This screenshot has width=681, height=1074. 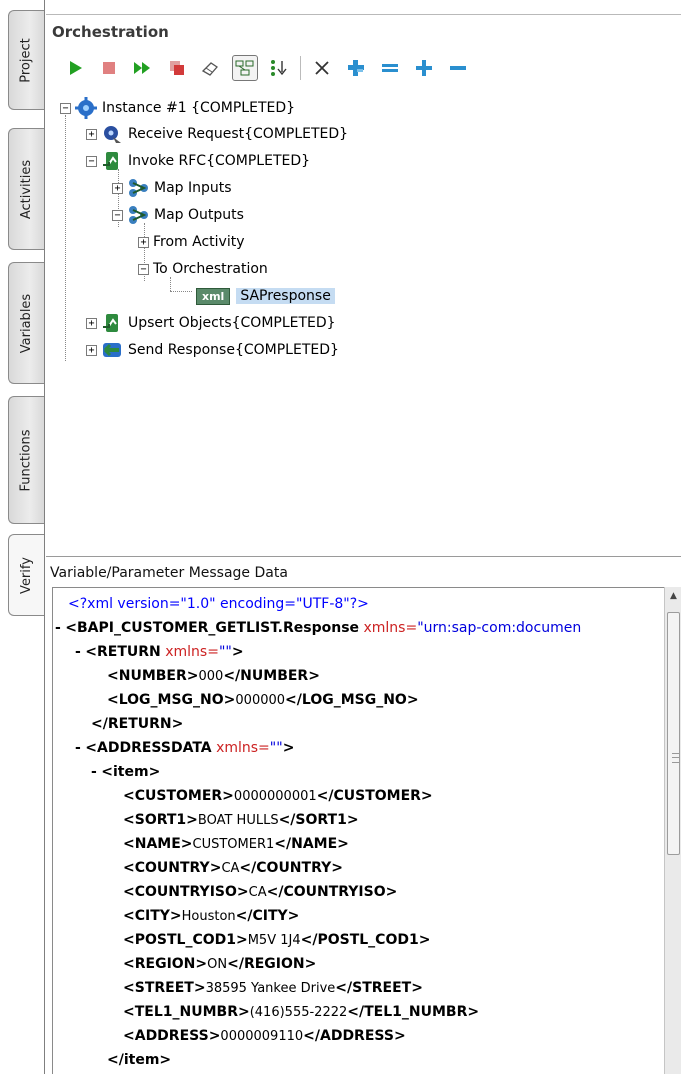 I want to click on xml-value: 0000000001, so click(x=275, y=796).